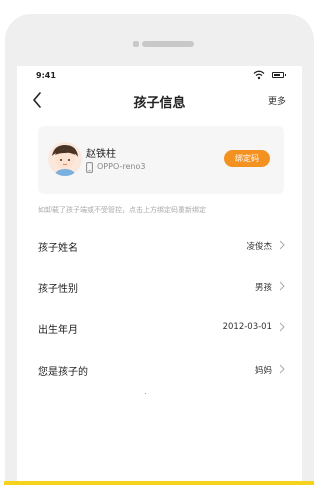 This screenshot has width=320, height=489. I want to click on row-value: 2012-03-01, so click(247, 327).